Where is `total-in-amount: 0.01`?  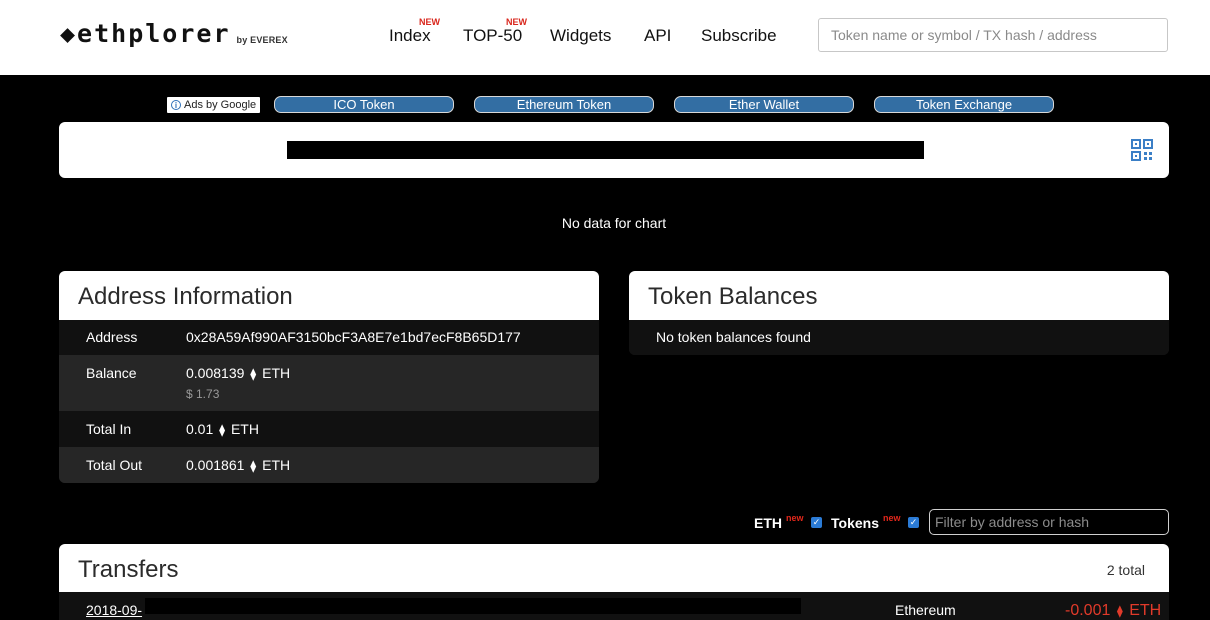
total-in-amount: 0.01 is located at coordinates (200, 429).